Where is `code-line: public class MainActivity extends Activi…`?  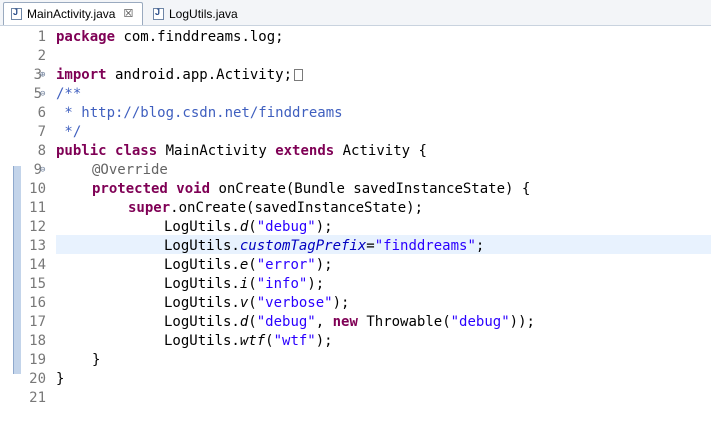
code-line: public class MainActivity extends Activi… is located at coordinates (241, 151).